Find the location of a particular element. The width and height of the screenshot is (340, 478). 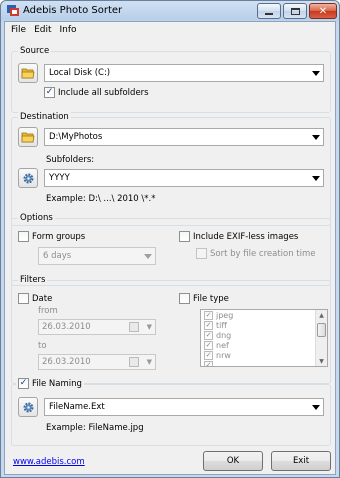

menu-edit: Edit is located at coordinates (42, 30).